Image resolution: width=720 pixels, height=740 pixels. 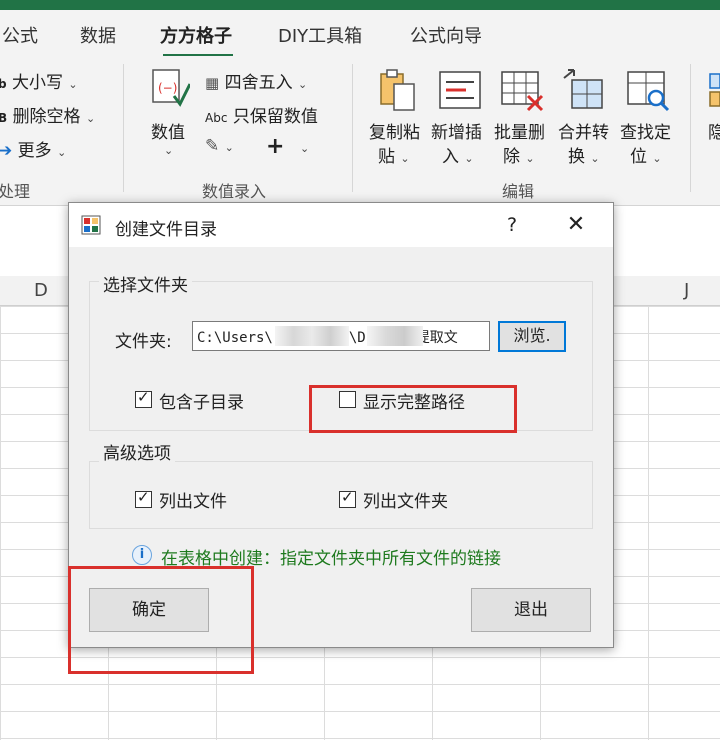 I want to click on locate-label-top: 查找定, so click(x=645, y=130).